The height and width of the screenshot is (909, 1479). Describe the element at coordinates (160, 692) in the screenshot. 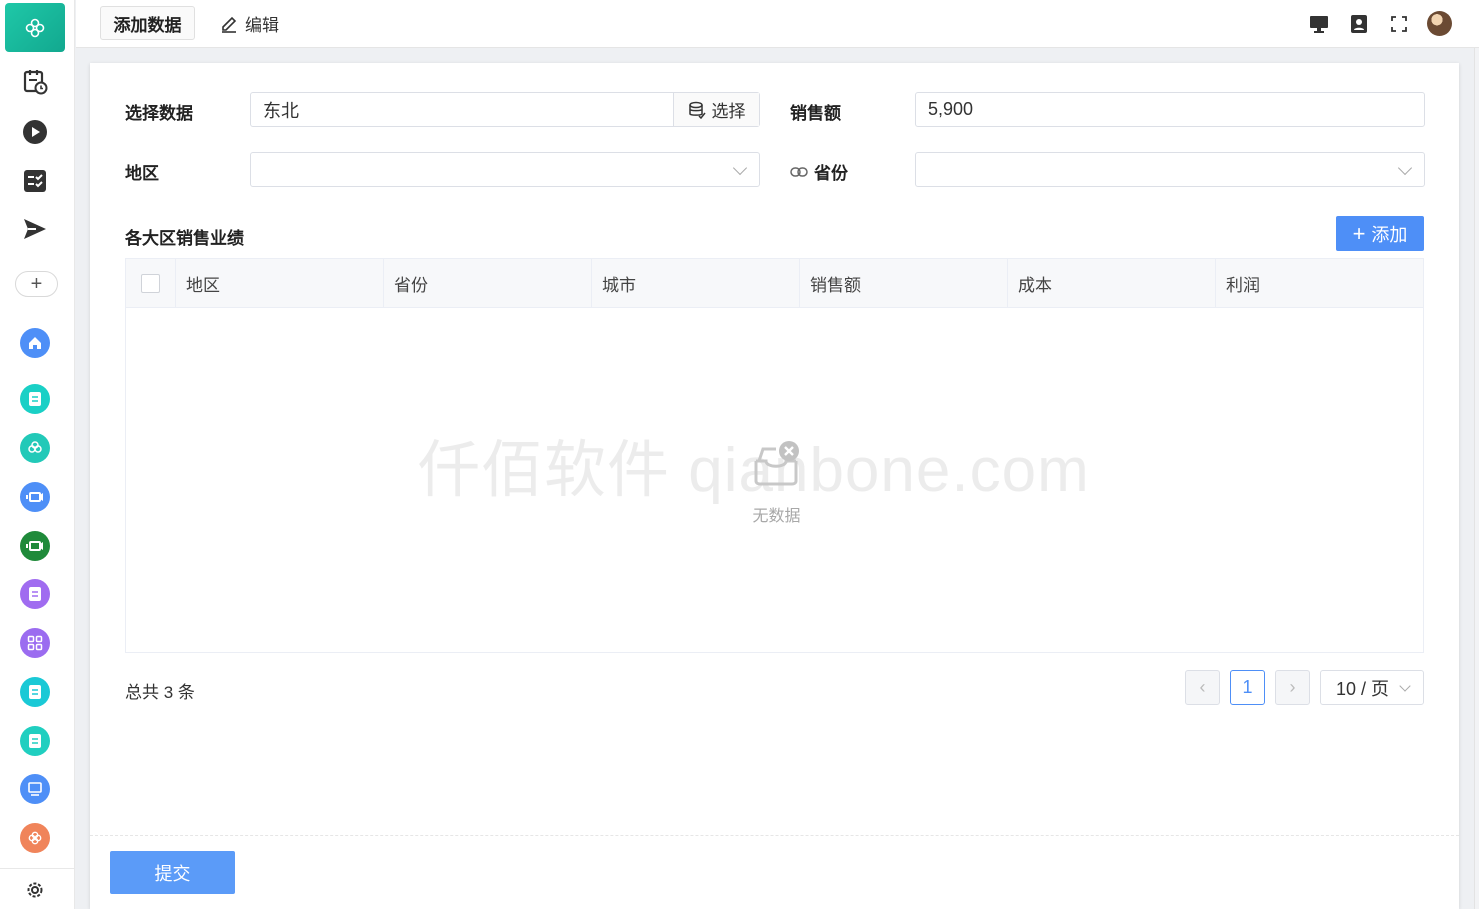

I see `total-count: 总共 3 条` at that location.